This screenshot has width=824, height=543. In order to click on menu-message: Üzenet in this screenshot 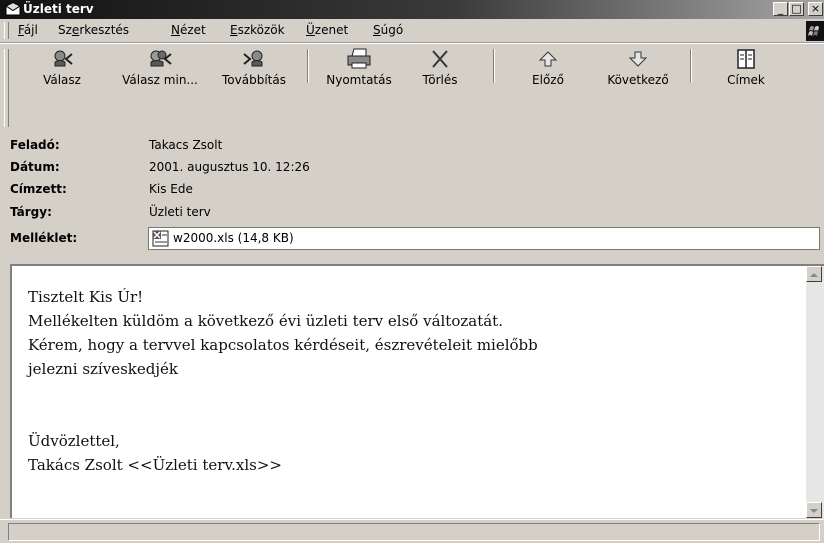, I will do `click(327, 30)`.